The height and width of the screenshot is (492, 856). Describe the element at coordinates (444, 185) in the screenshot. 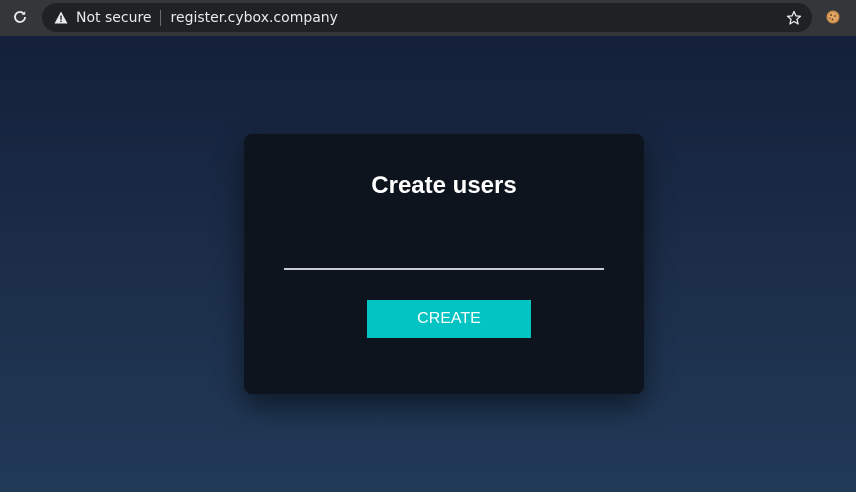

I see `card-title: Create users` at that location.